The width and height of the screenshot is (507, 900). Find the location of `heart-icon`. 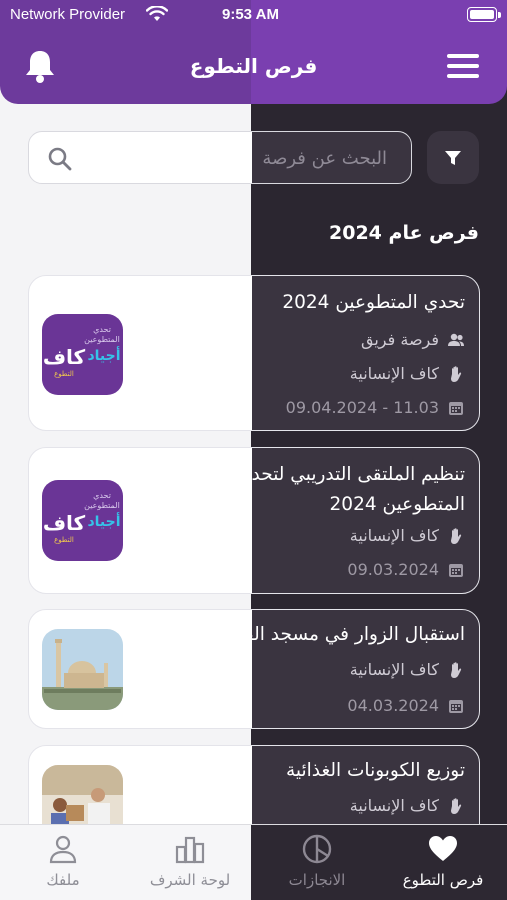

heart-icon is located at coordinates (443, 848).